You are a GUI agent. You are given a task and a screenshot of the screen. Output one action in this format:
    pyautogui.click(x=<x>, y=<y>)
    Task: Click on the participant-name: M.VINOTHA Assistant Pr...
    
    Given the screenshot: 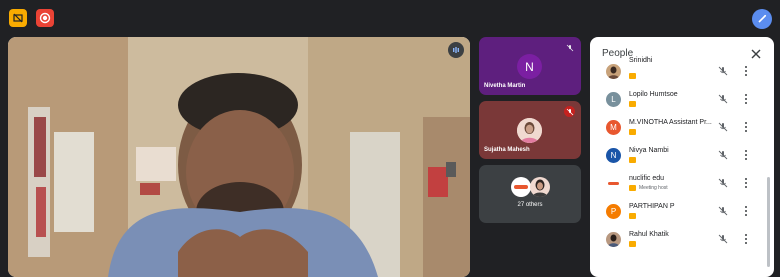 What is the action you would take?
    pyautogui.click(x=670, y=122)
    